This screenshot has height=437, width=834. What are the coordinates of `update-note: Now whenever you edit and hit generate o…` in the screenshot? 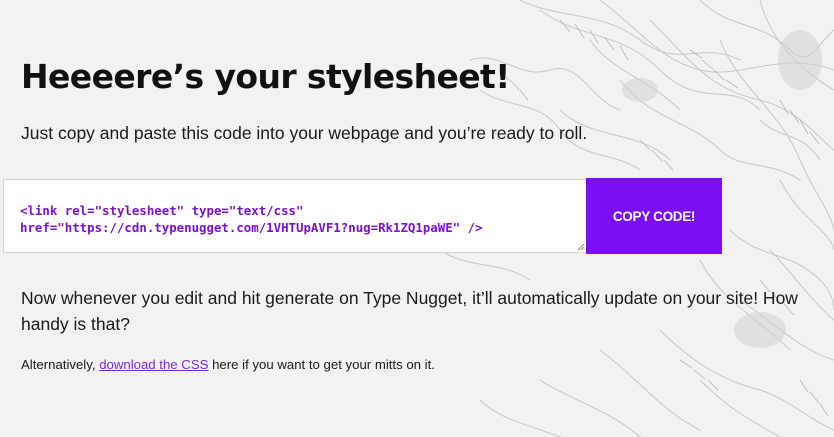 It's located at (409, 311).